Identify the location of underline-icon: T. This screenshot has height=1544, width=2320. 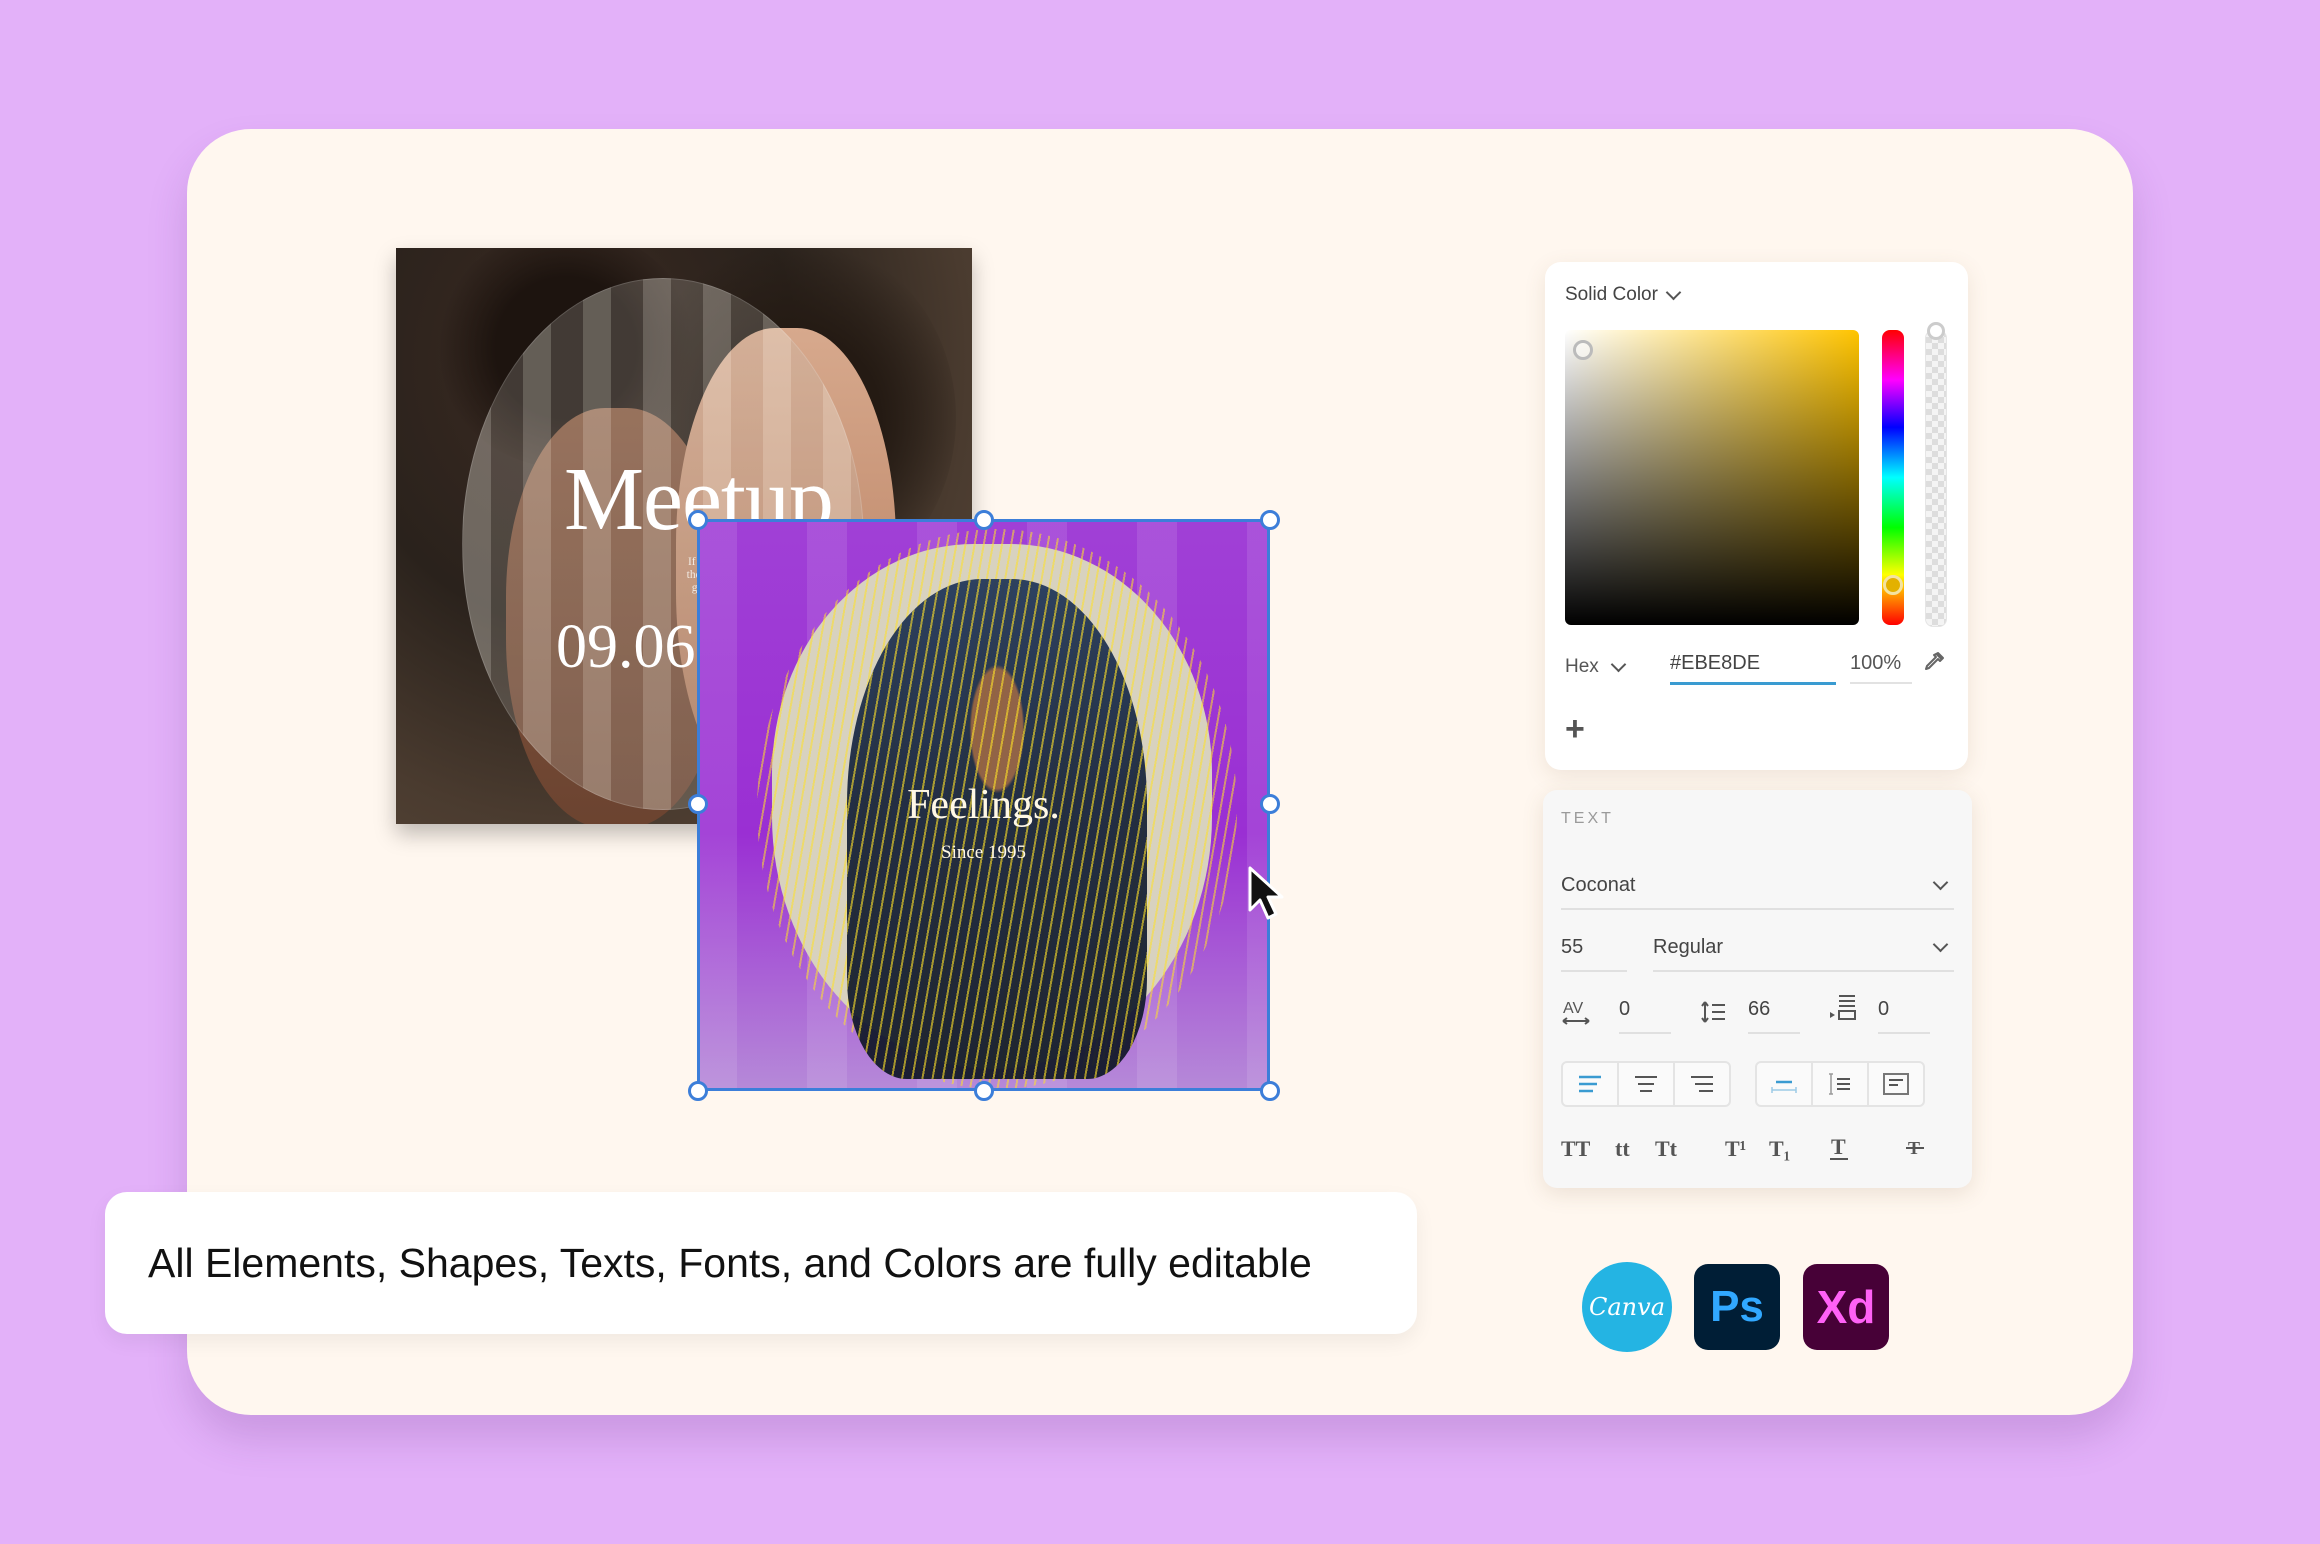
(1839, 1148).